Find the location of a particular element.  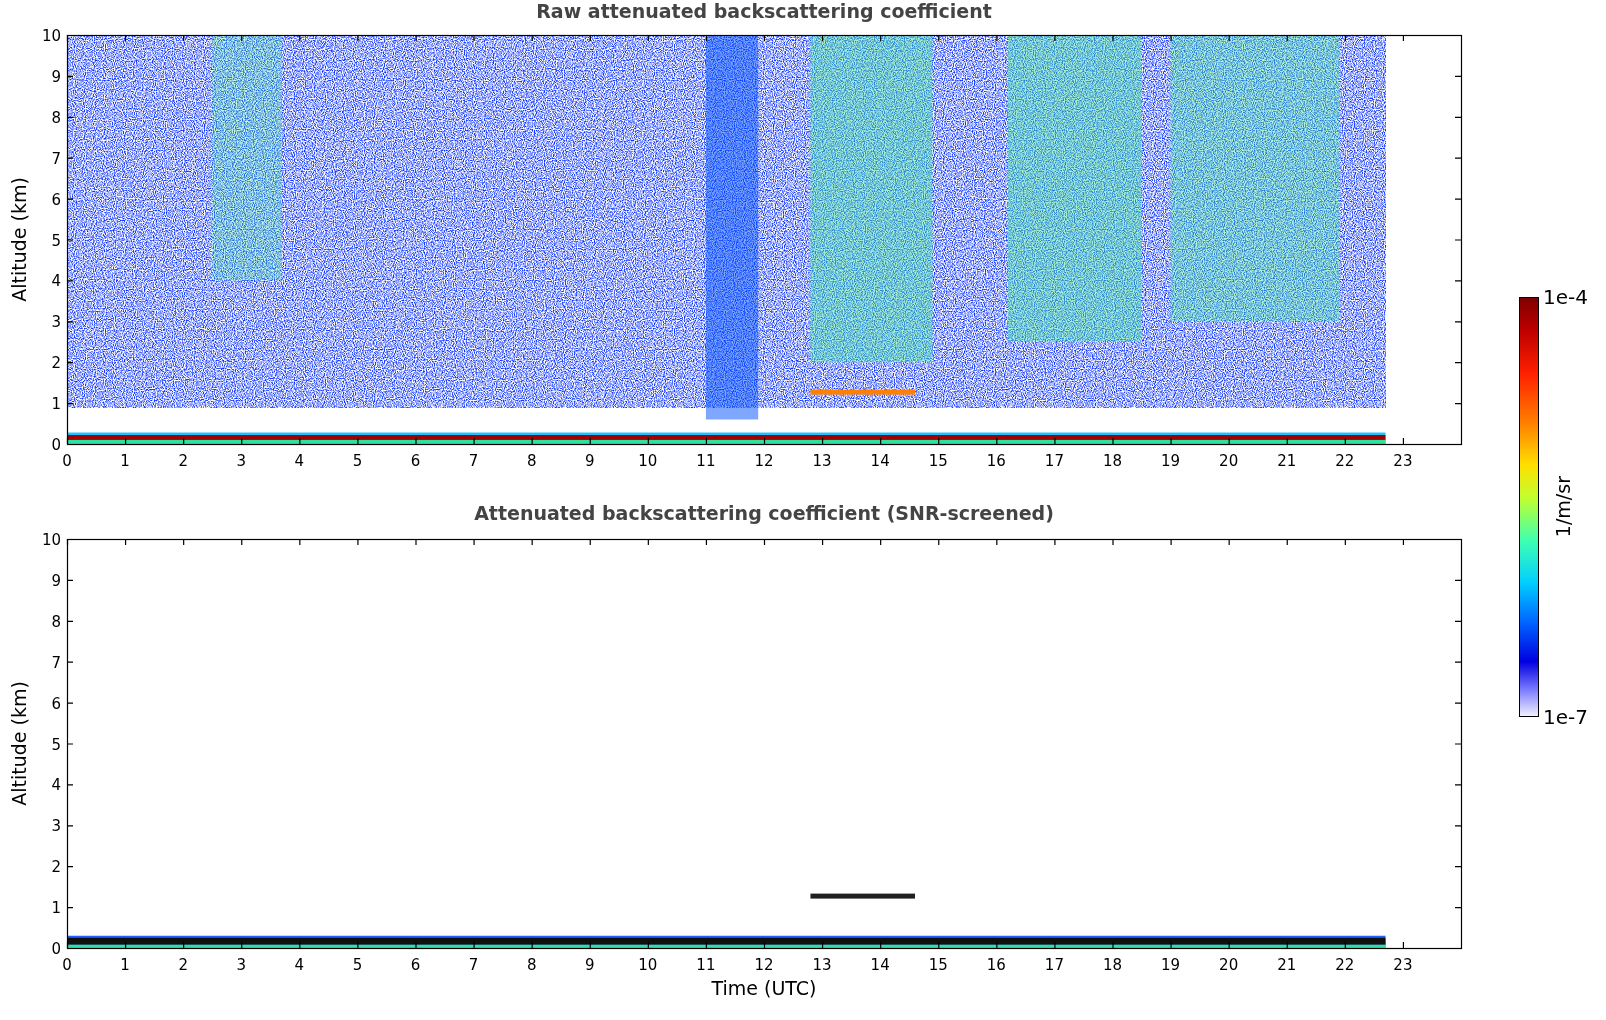

colorbar-max-label: 1e-4 is located at coordinates (1565, 297).